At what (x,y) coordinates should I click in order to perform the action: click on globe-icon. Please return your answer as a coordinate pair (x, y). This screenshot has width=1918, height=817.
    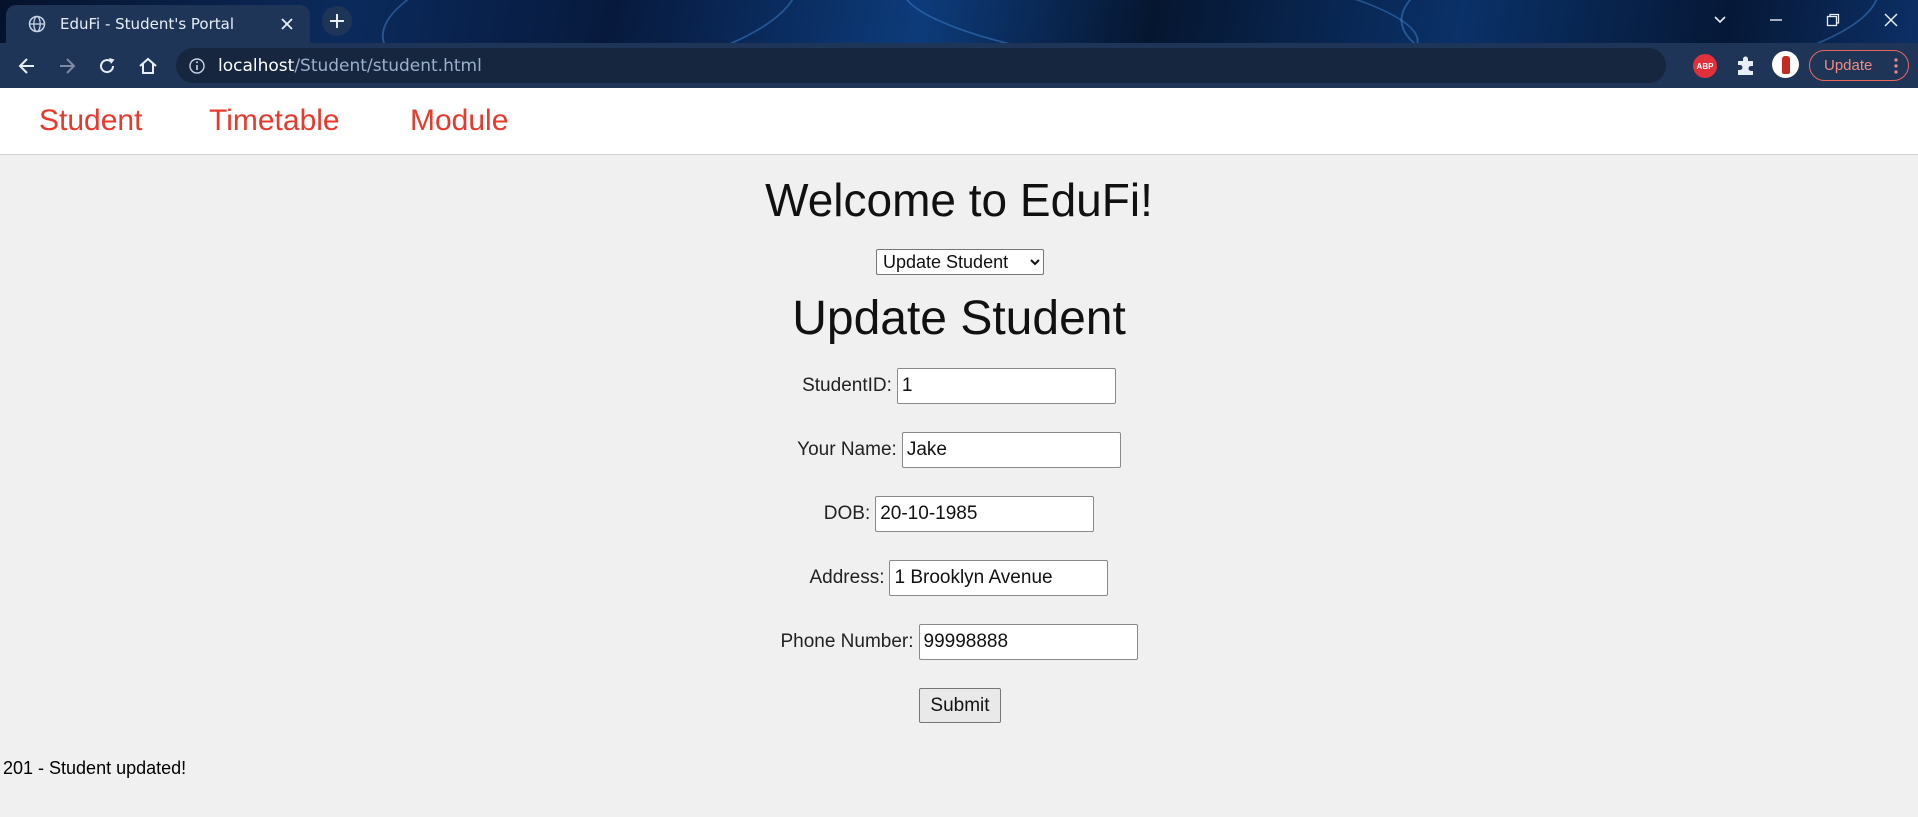
    Looking at the image, I should click on (37, 24).